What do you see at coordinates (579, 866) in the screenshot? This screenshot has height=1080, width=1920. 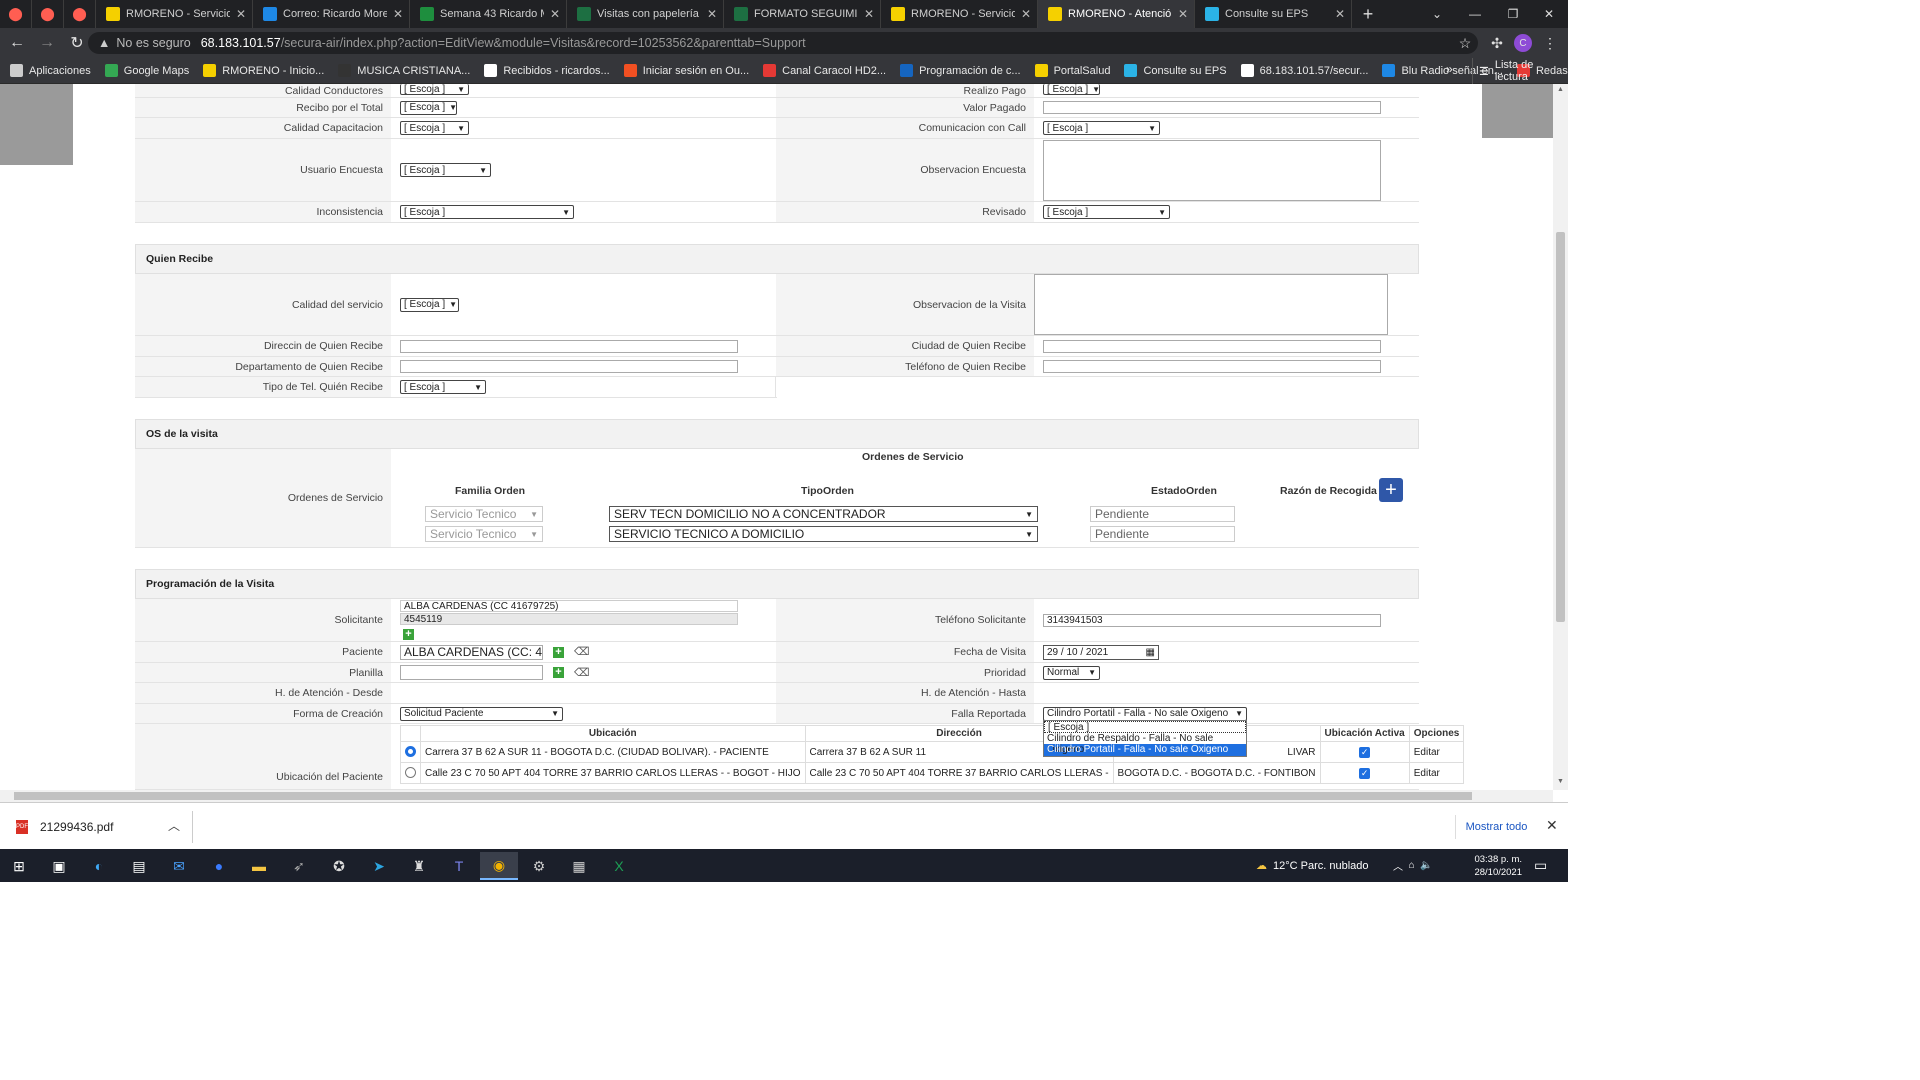 I see `calculator-icon: ▦` at bounding box center [579, 866].